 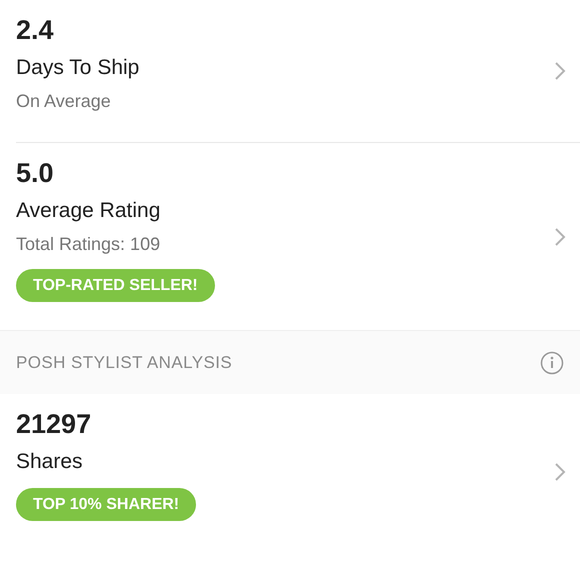 I want to click on stat-value: 2.4, so click(x=35, y=30).